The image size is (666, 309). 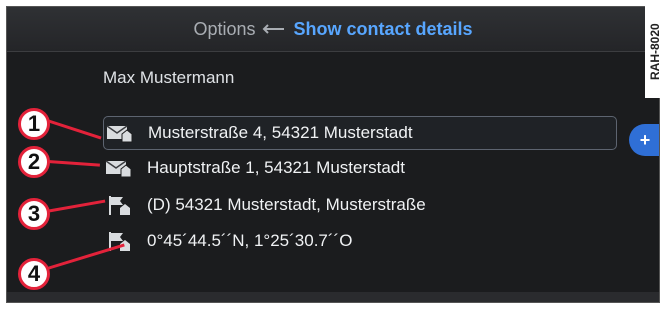 I want to click on callout-4: 4, so click(x=34, y=274).